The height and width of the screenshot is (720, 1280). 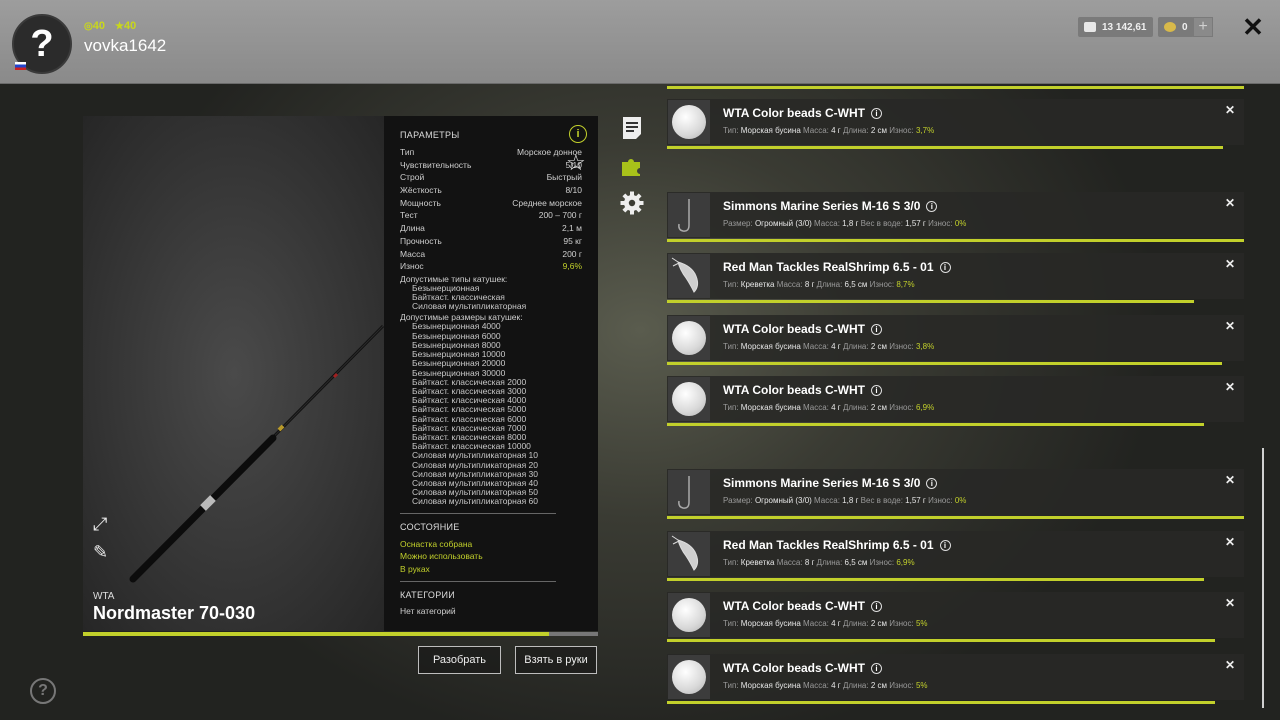 What do you see at coordinates (436, 164) in the screenshot?
I see `param-label: Чувствительность` at bounding box center [436, 164].